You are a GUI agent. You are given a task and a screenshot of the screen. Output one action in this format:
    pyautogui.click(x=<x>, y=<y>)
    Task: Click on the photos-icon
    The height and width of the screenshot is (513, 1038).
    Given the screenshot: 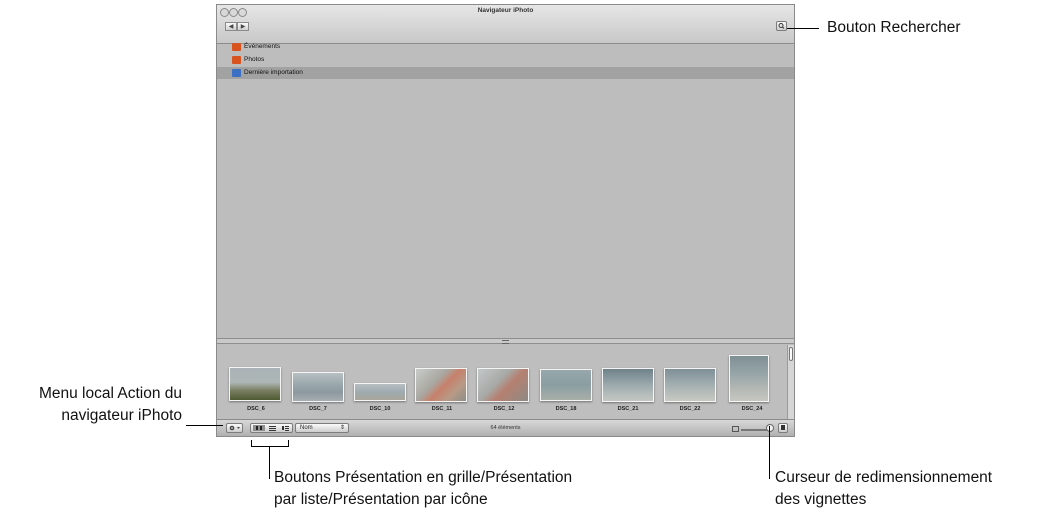 What is the action you would take?
    pyautogui.click(x=236, y=60)
    